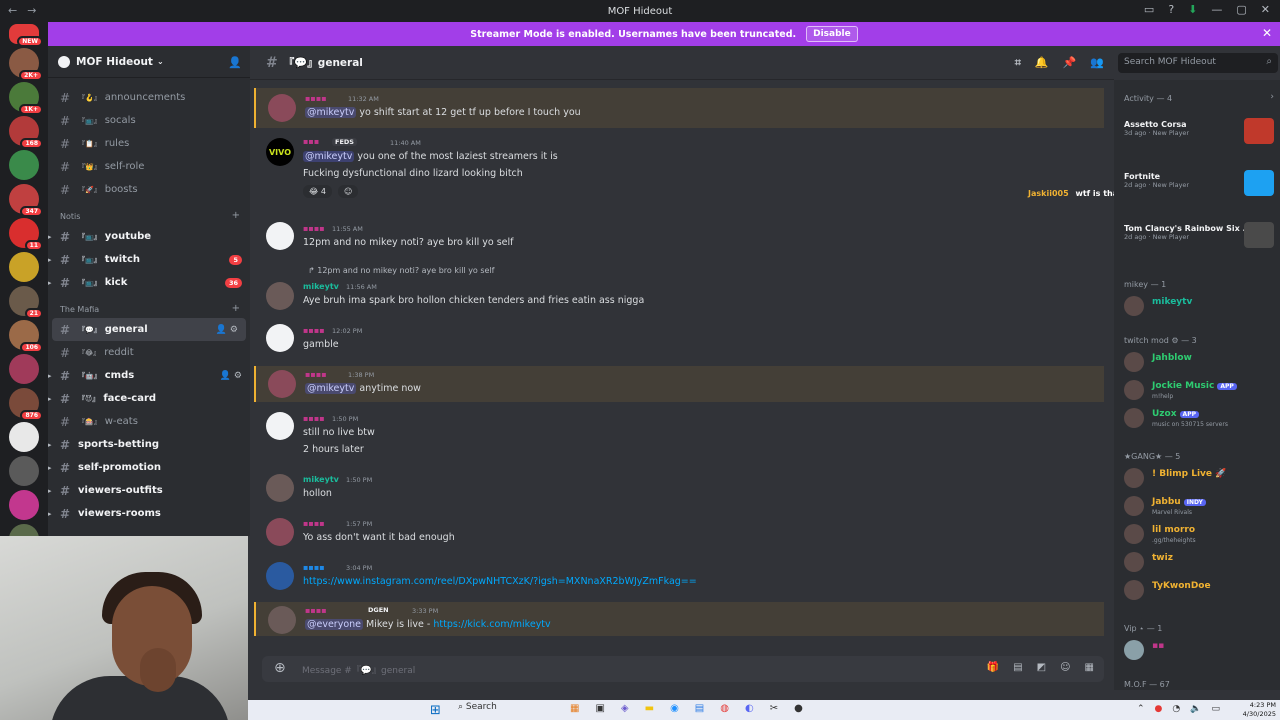 The width and height of the screenshot is (1280, 720). Describe the element at coordinates (649, 708) in the screenshot. I see `file-explorer-icon: ▬` at that location.